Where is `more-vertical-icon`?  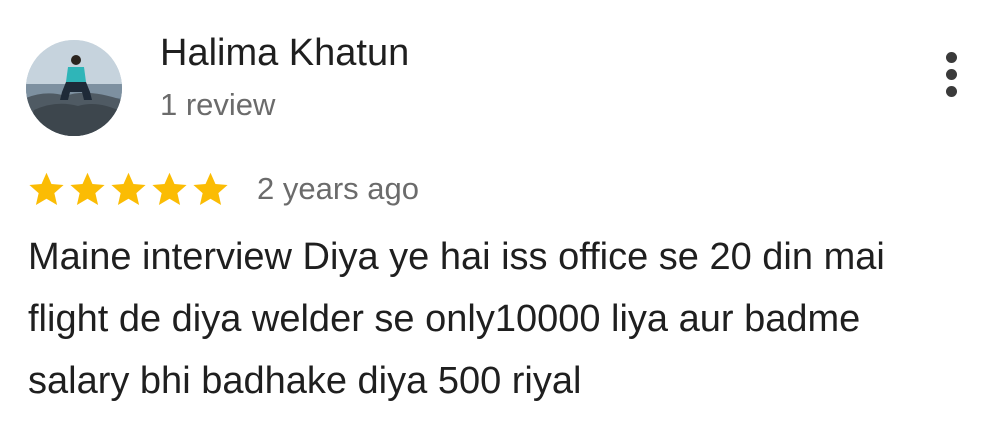 more-vertical-icon is located at coordinates (951, 57).